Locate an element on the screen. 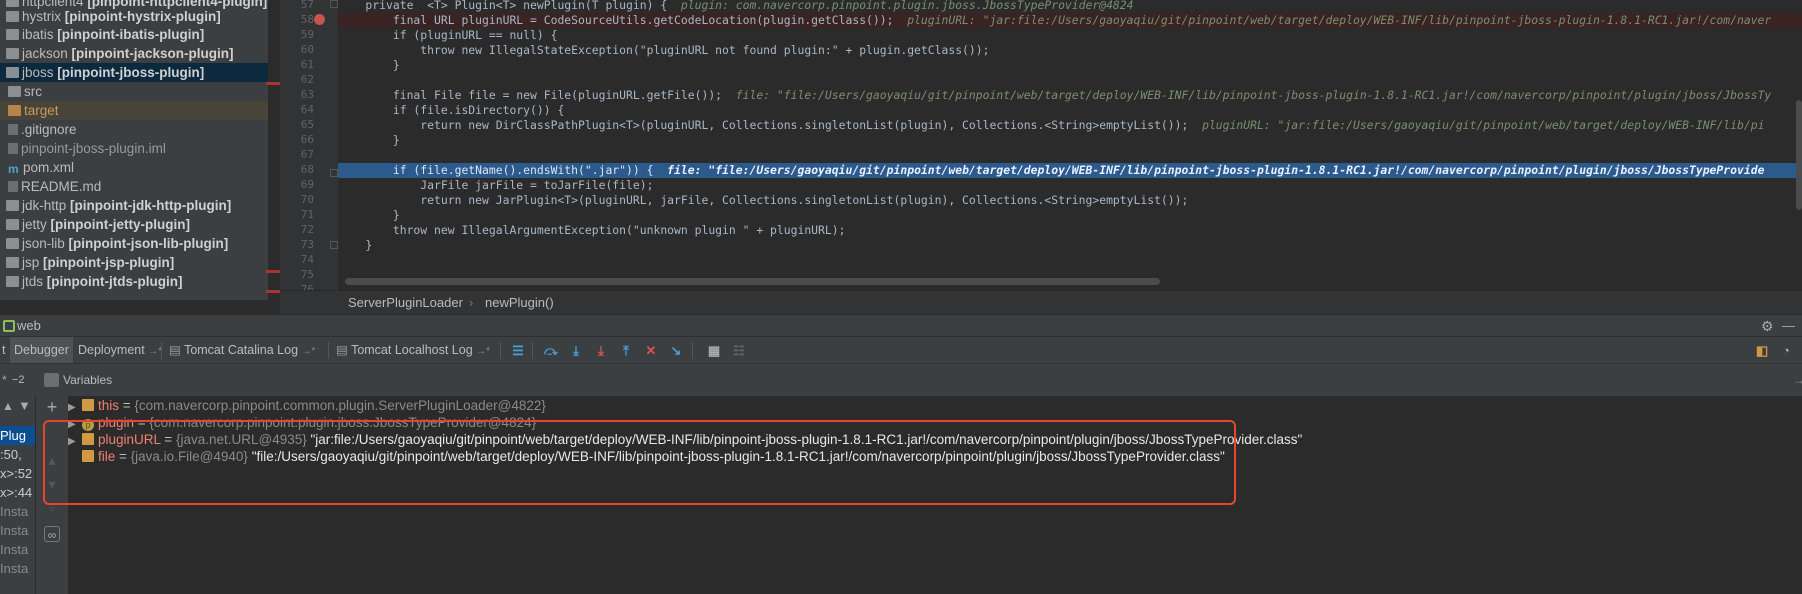 This screenshot has height=594, width=1802. filter-icon: ▼ is located at coordinates (24, 405).